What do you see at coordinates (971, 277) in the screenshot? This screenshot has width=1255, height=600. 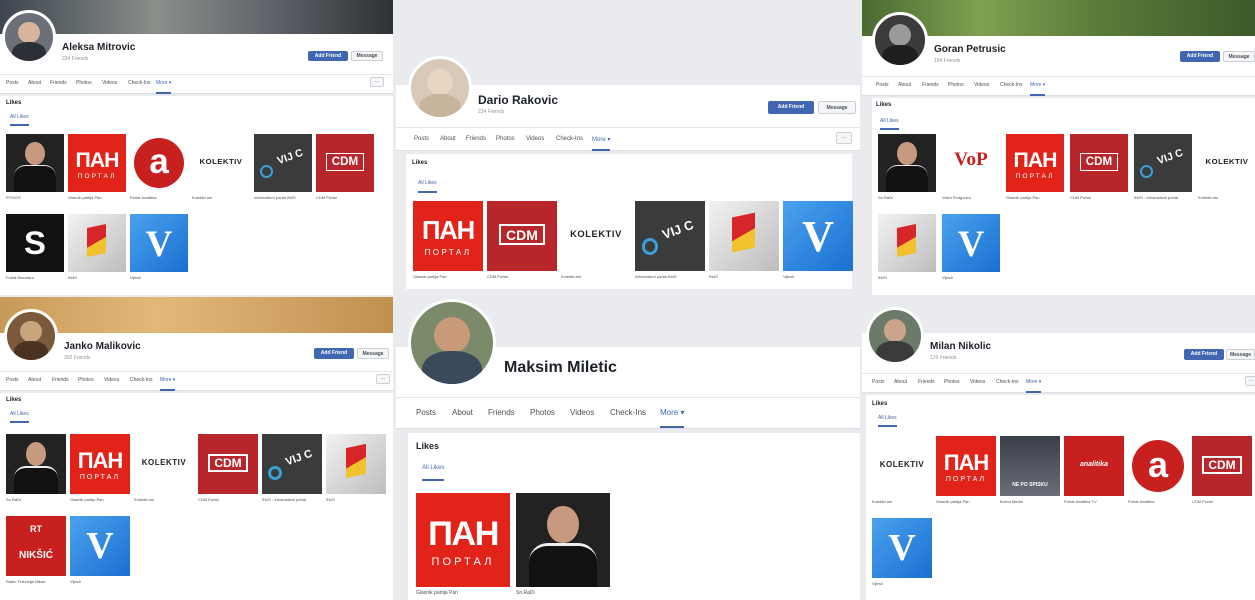 I see `liked-page-caption: Vijesti` at bounding box center [971, 277].